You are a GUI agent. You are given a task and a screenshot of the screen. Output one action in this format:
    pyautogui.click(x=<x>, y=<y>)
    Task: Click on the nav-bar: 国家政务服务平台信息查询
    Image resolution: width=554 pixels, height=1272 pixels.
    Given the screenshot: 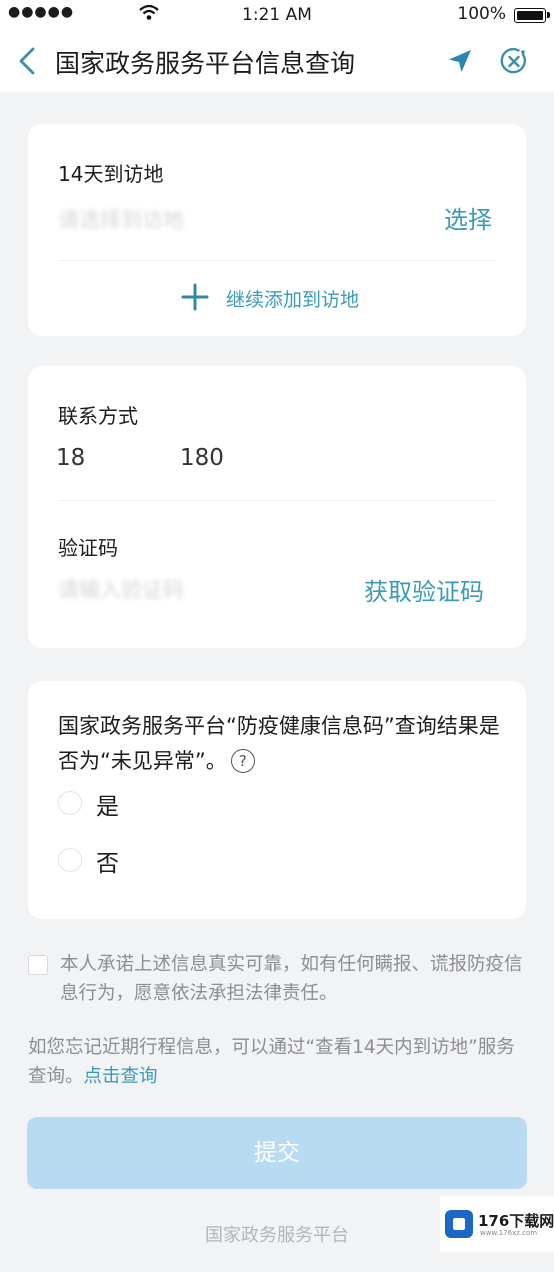 What is the action you would take?
    pyautogui.click(x=277, y=61)
    